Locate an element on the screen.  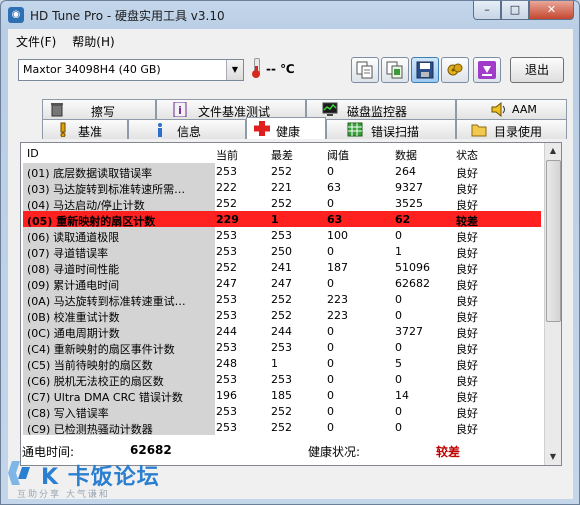
col-id: ID is located at coordinates (33, 153).